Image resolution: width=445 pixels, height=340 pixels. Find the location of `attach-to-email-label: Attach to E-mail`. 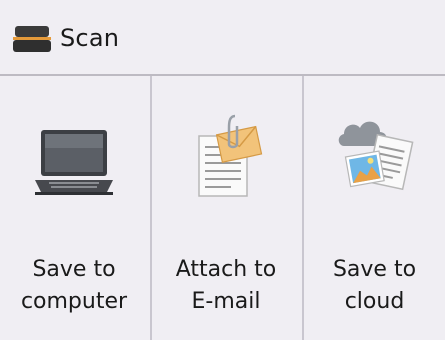

attach-to-email-label: Attach to E-mail is located at coordinates (226, 286).